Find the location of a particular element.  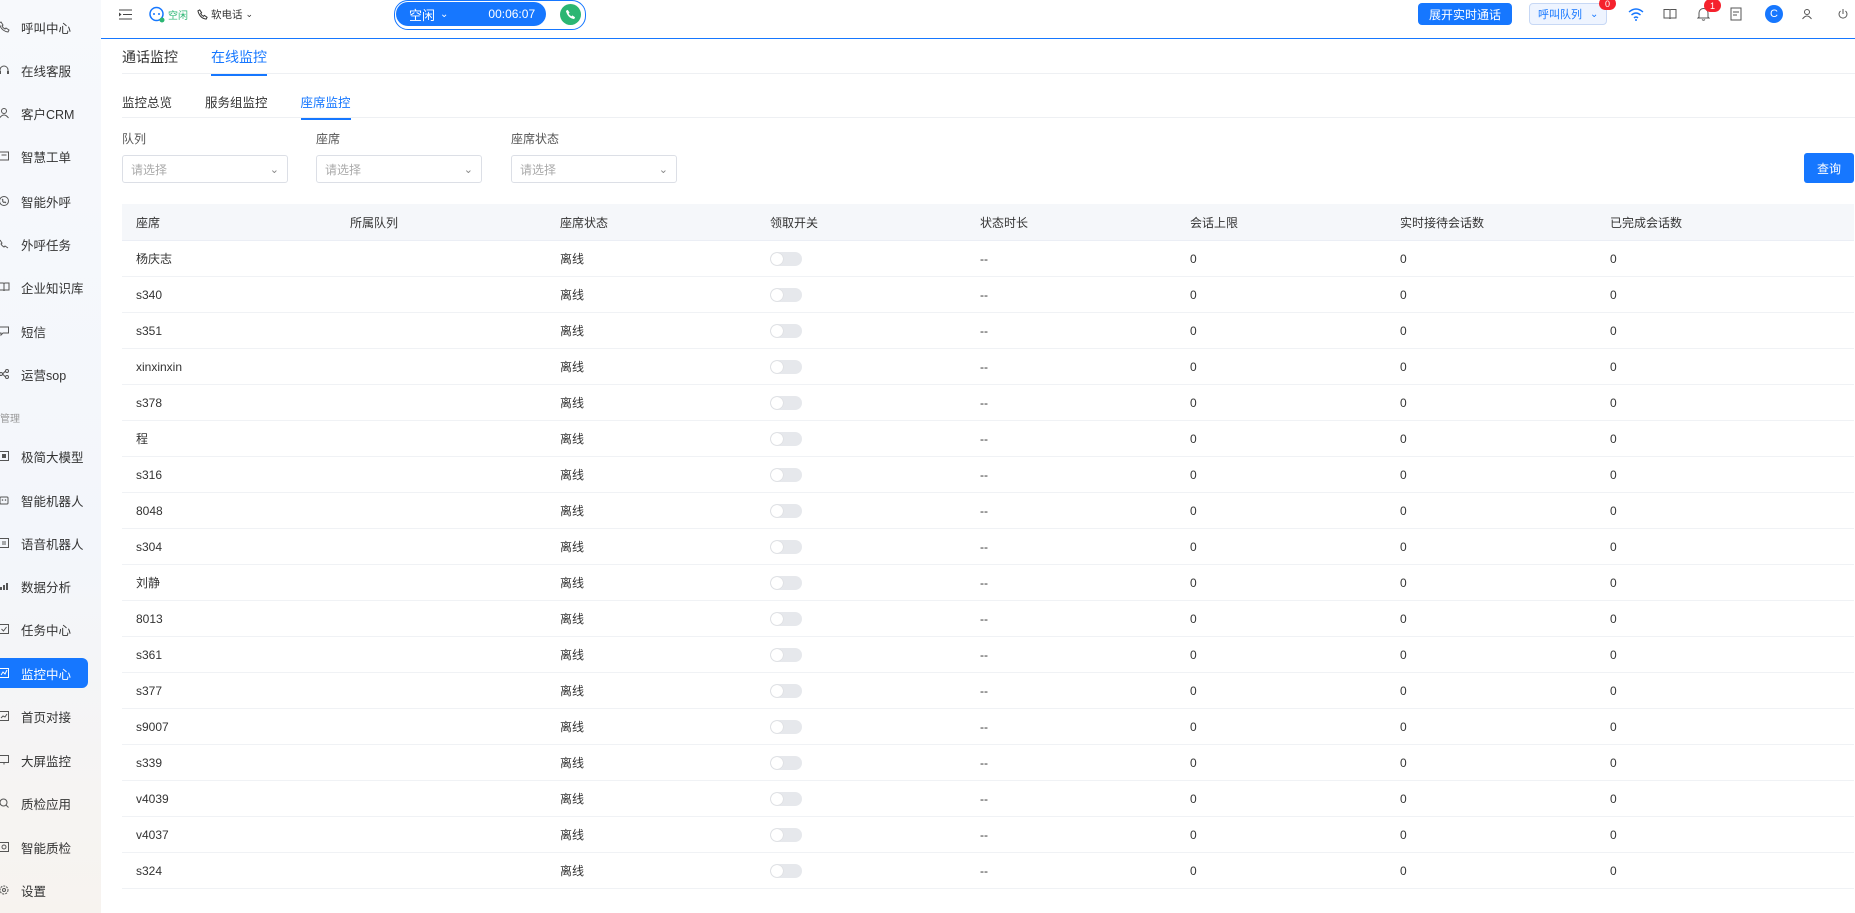

seat-filter-select: 请选择 ⌄ is located at coordinates (399, 169).